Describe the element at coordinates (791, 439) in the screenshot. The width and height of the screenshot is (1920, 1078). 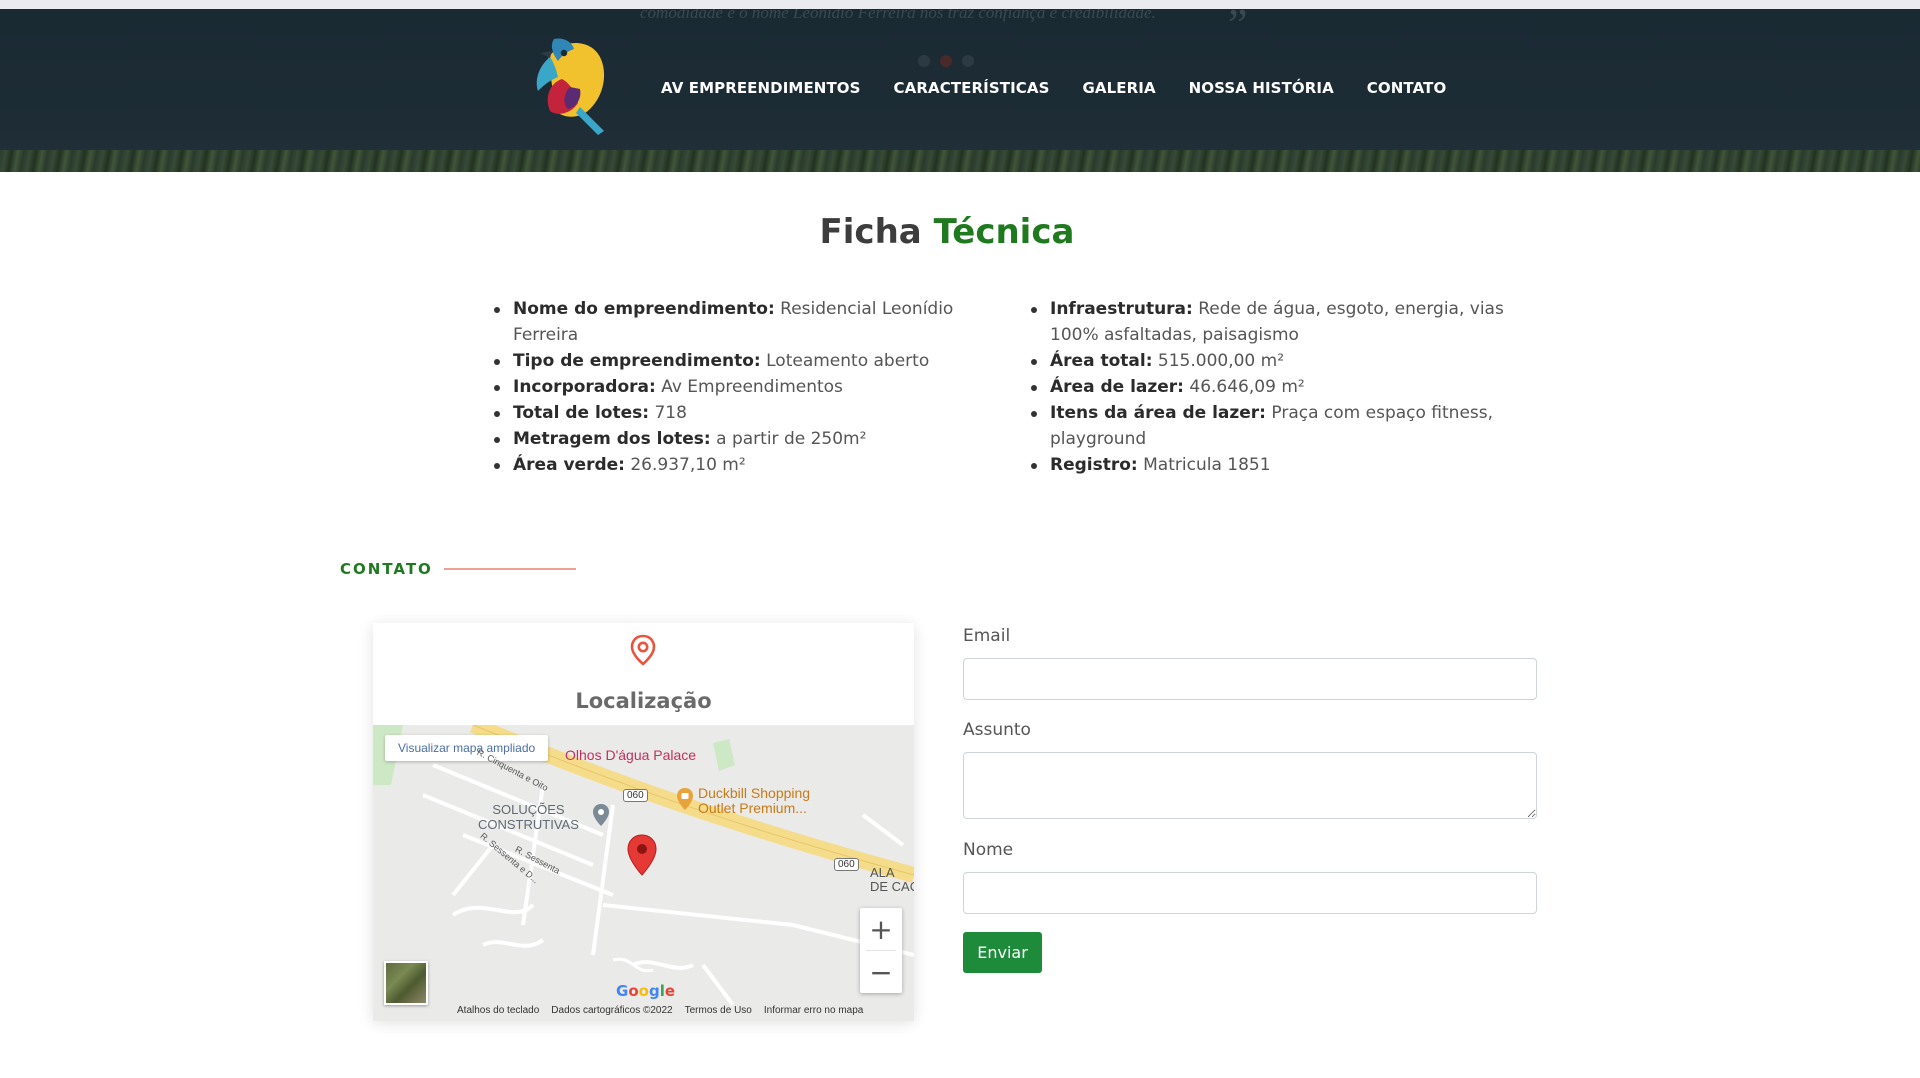
I see `spec-value: a partir de 250m²` at that location.